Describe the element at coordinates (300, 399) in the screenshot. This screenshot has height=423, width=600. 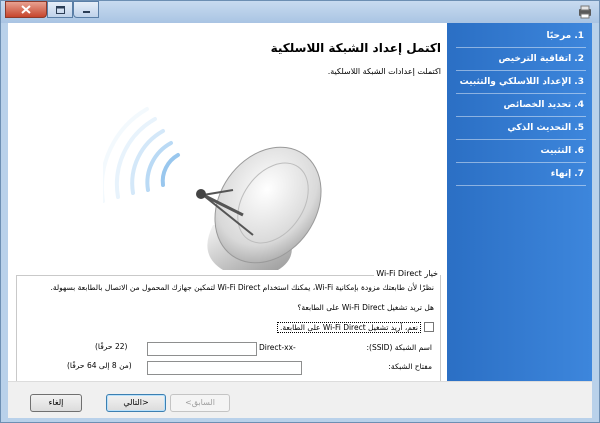
I see `button-bar: إلغاء التالي> <السابق` at that location.